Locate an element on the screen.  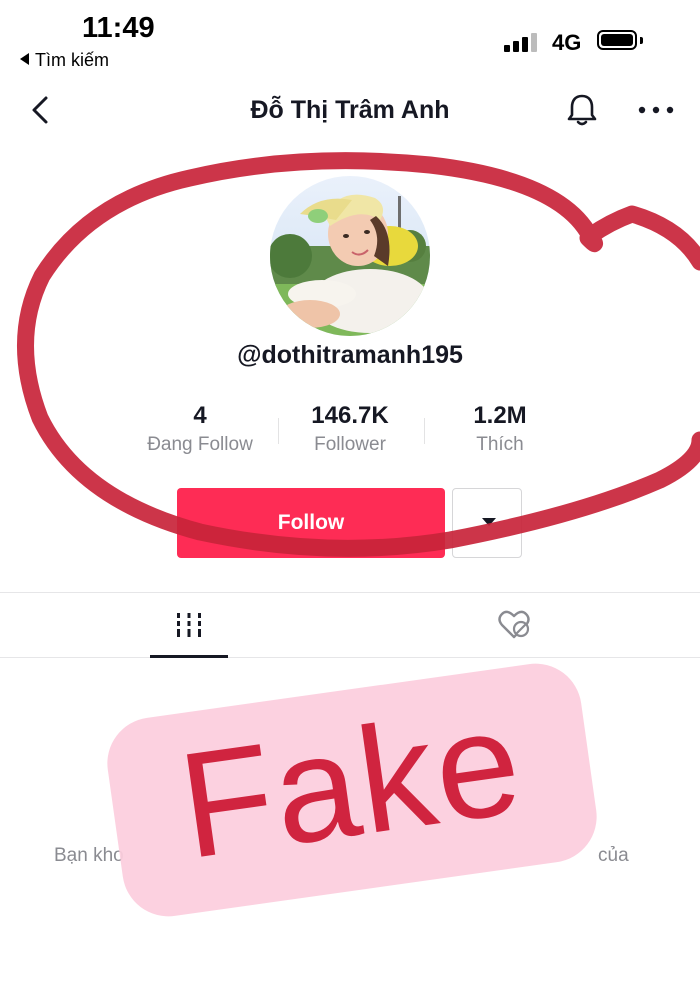
avatar is located at coordinates (350, 256).